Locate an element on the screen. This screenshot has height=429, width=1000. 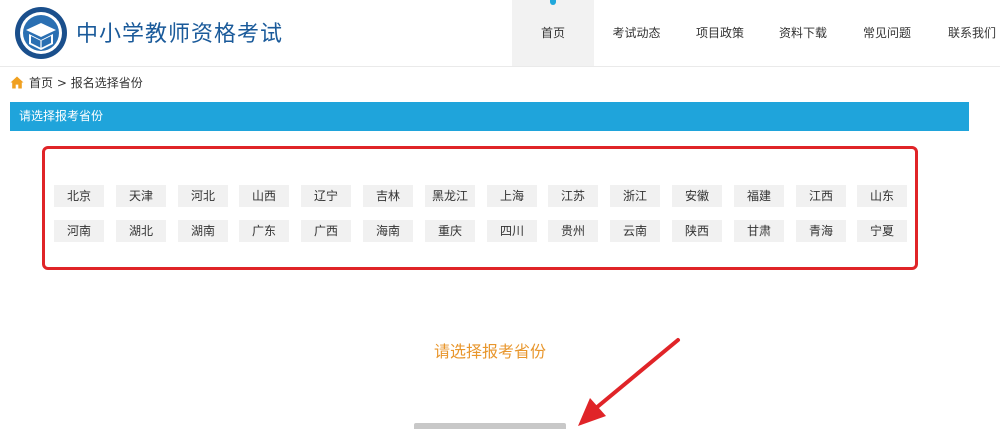
province-button: 湖北 is located at coordinates (141, 231).